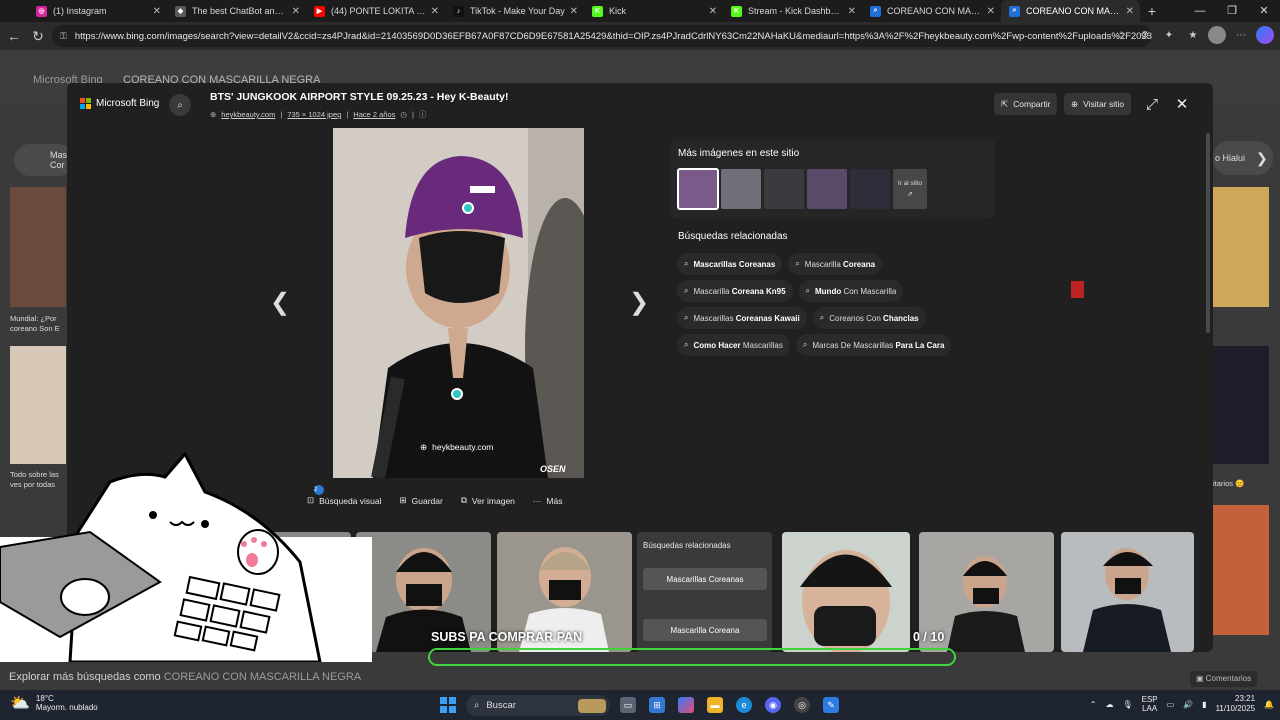  Describe the element at coordinates (1152, 104) in the screenshot. I see `expand-icon: ⤢` at that location.